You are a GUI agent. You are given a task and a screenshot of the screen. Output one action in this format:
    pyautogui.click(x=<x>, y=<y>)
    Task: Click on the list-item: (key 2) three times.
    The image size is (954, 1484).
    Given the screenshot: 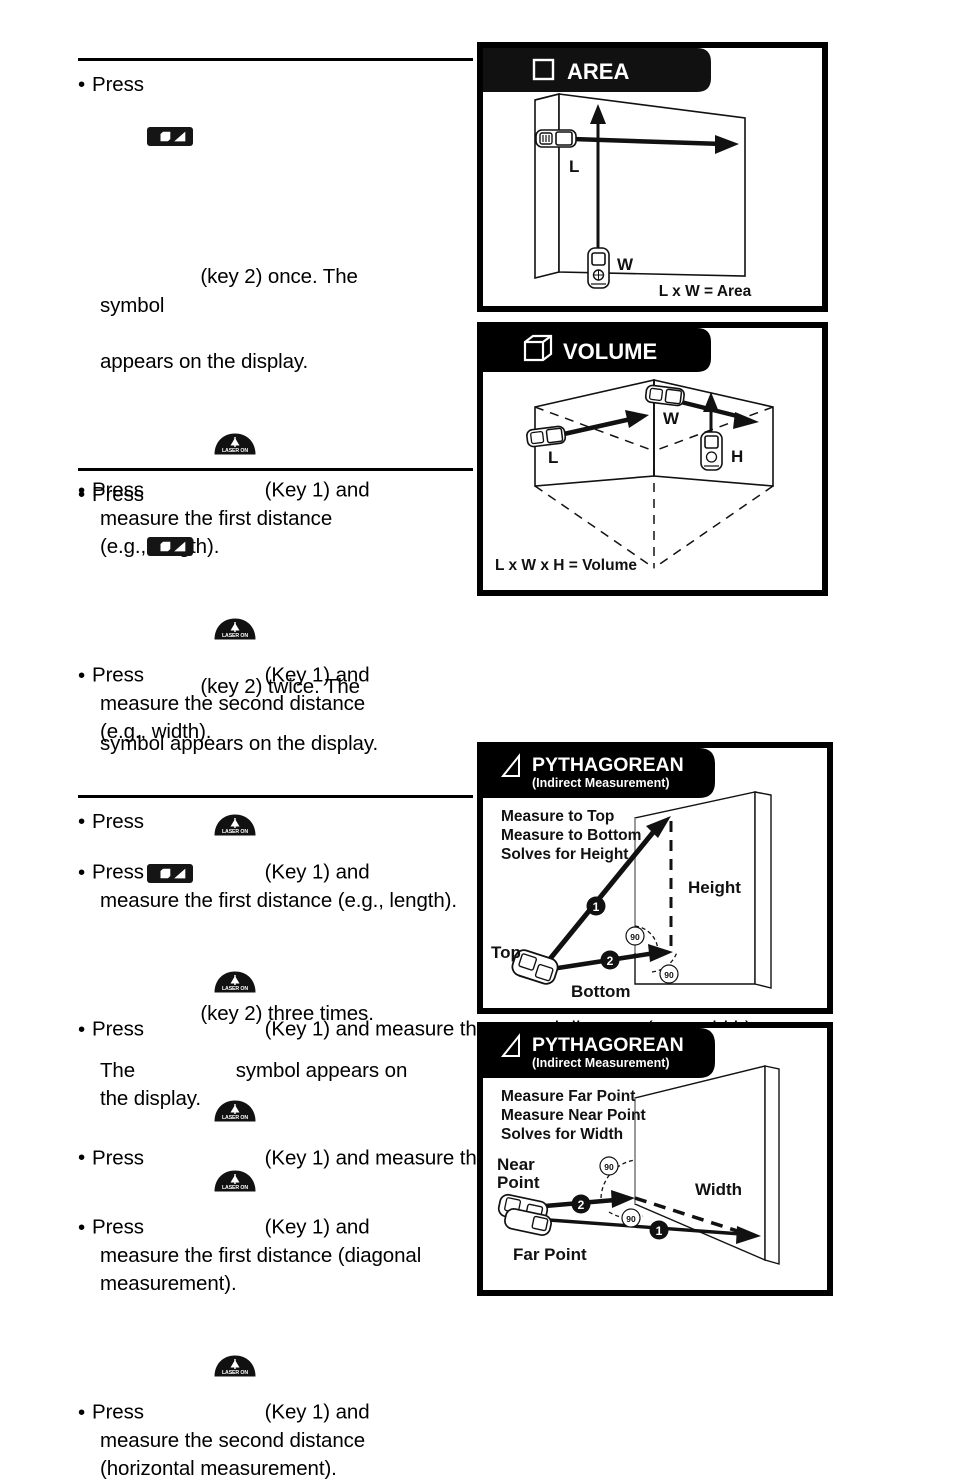 What is the action you would take?
    pyautogui.click(x=278, y=946)
    